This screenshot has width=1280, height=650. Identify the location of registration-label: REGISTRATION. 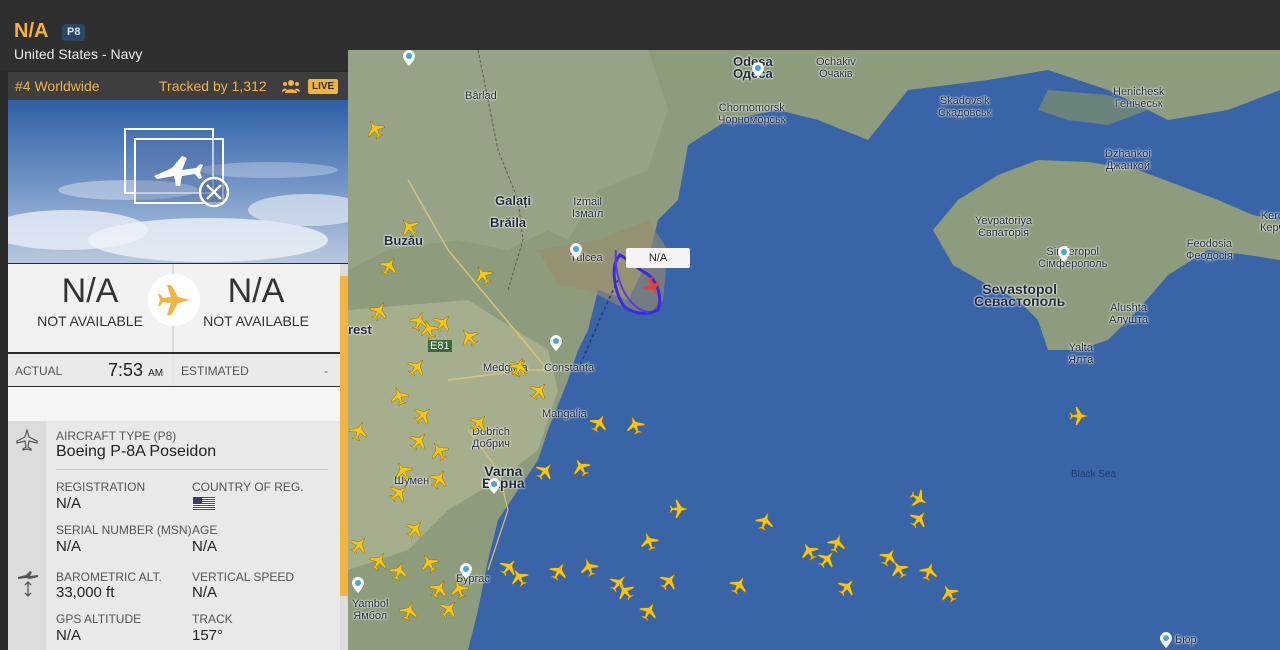
(101, 487).